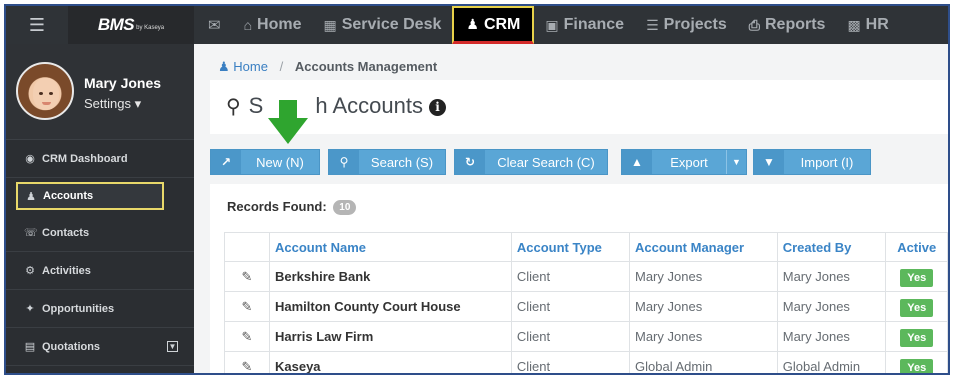 The image size is (954, 379). I want to click on export-button-label: Export, so click(689, 162).